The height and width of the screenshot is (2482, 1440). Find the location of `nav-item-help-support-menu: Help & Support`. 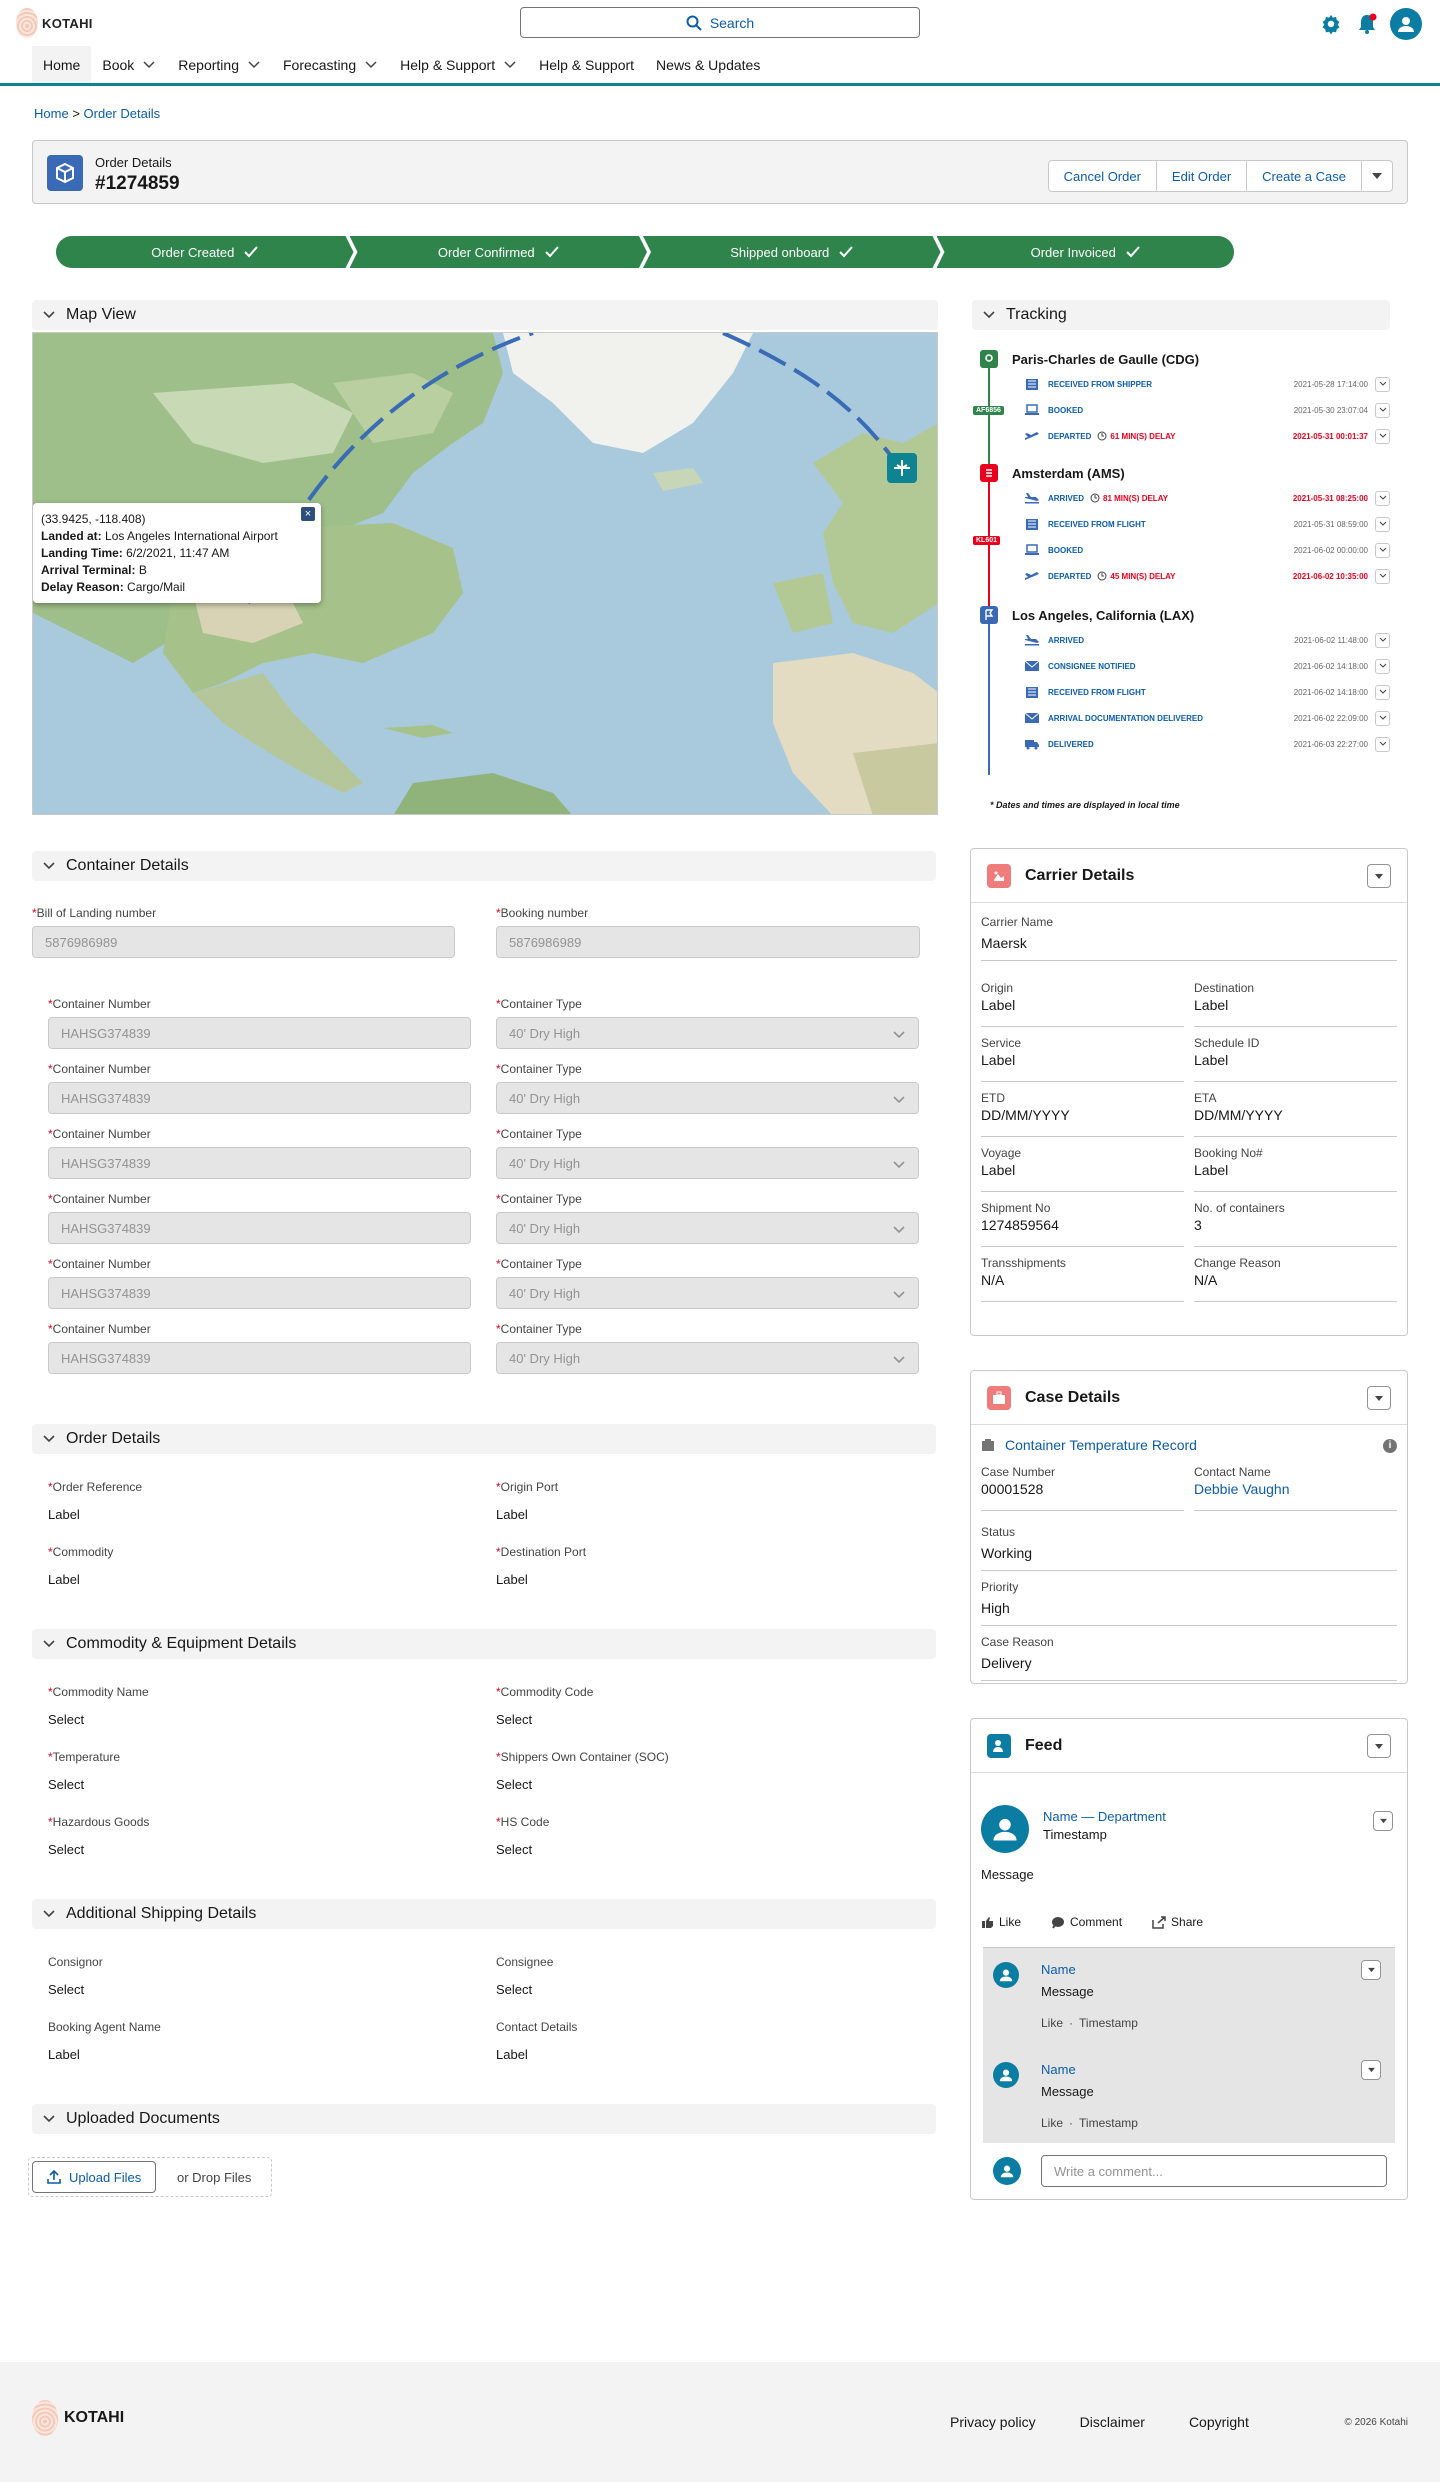

nav-item-help-support-menu: Help & Support is located at coordinates (458, 64).